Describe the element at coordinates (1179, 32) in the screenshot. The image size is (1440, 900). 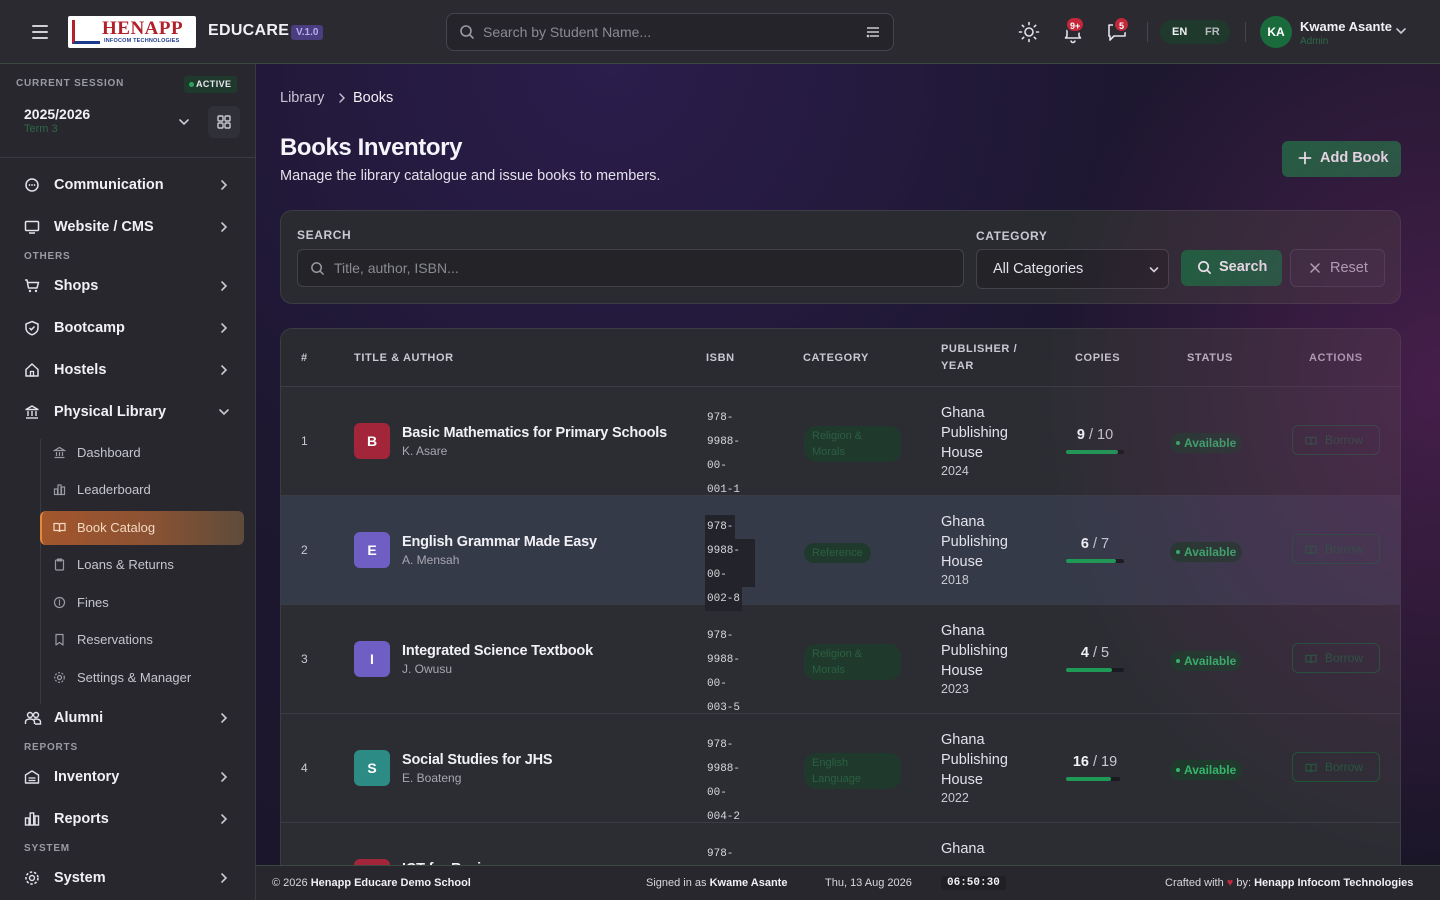
I see `lang-en-button: EN` at that location.